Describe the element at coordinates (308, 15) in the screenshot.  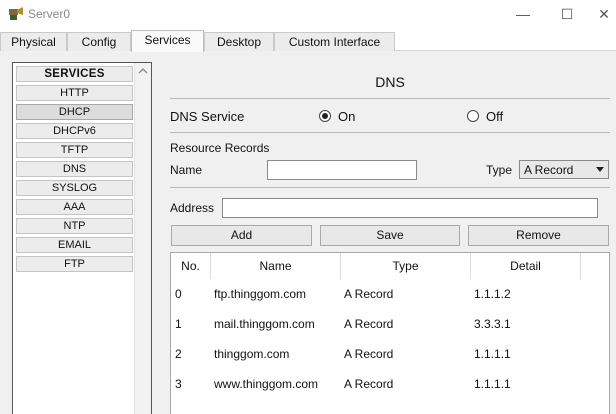
I see `title-bar: Server0 — ☐ ✕` at that location.